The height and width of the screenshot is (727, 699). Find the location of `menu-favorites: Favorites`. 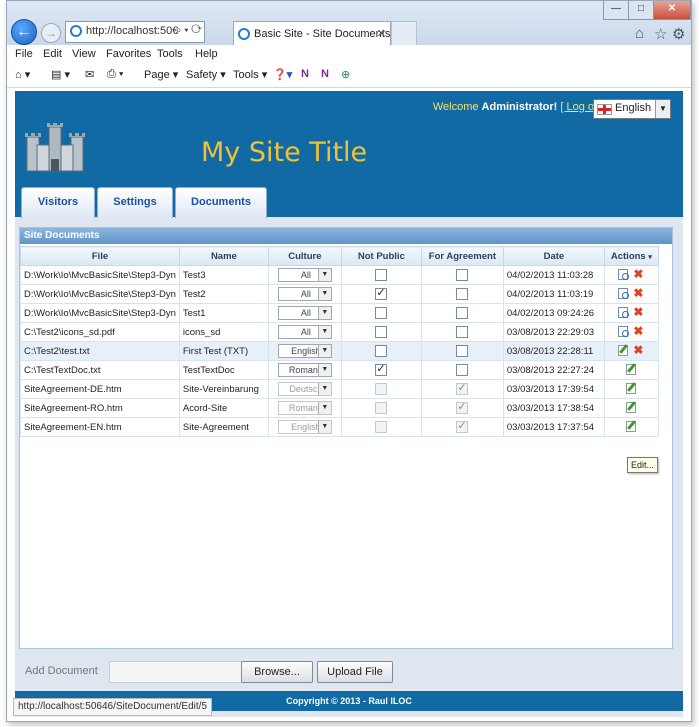

menu-favorites: Favorites is located at coordinates (128, 54).